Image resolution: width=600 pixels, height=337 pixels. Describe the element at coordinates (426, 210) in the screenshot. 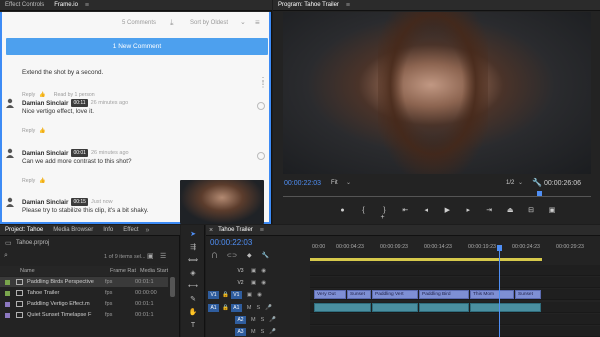

I see `step-back-icon: ◂` at that location.